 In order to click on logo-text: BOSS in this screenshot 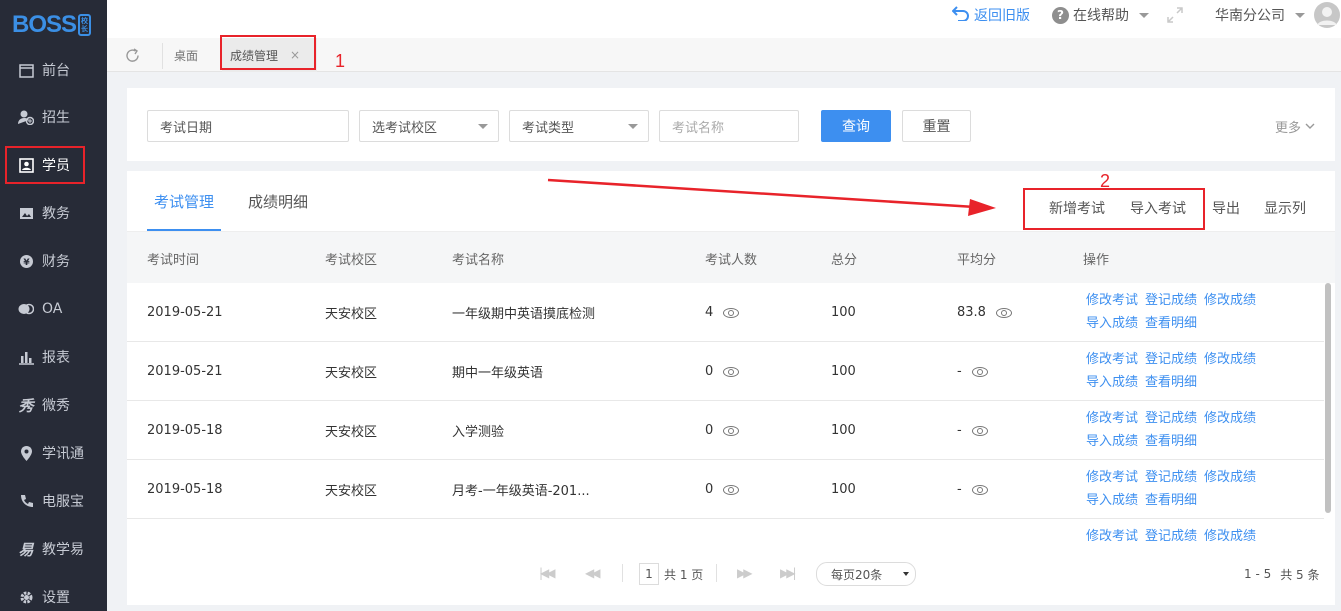, I will do `click(44, 24)`.